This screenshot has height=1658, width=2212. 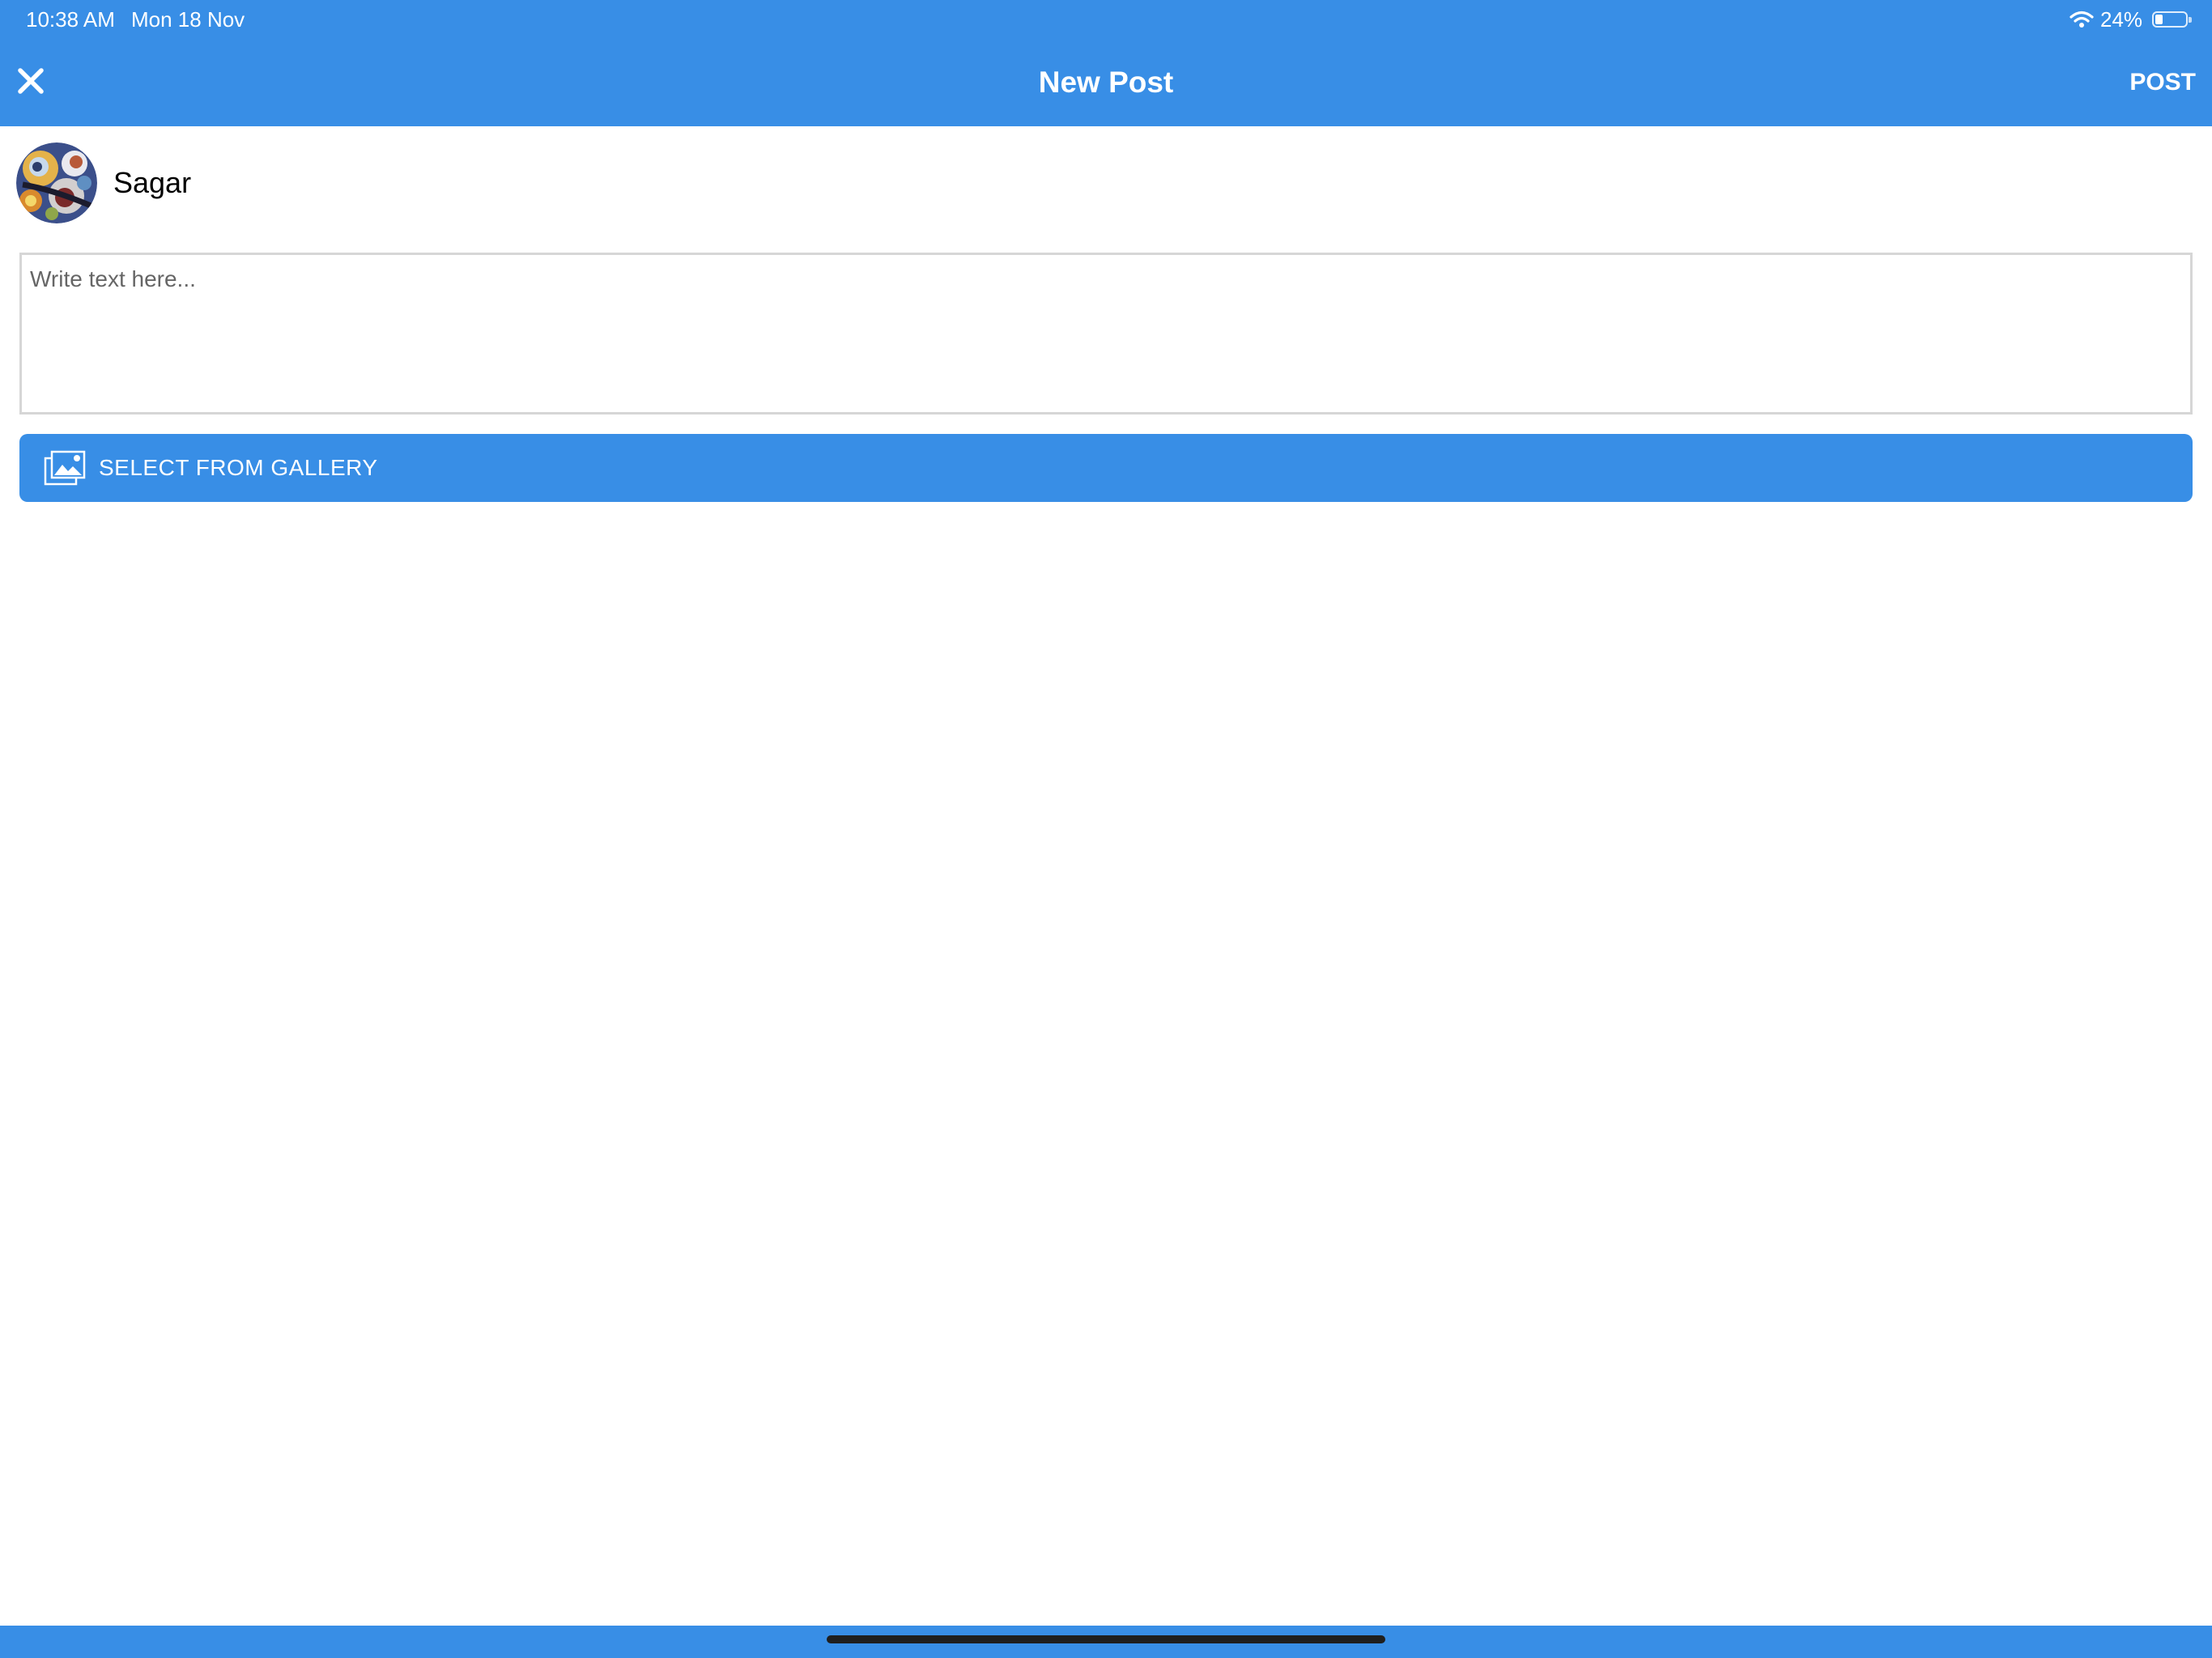 What do you see at coordinates (1106, 63) in the screenshot?
I see `app-header: 10:38 AM Mon 18 Nov 24% New Post POST` at bounding box center [1106, 63].